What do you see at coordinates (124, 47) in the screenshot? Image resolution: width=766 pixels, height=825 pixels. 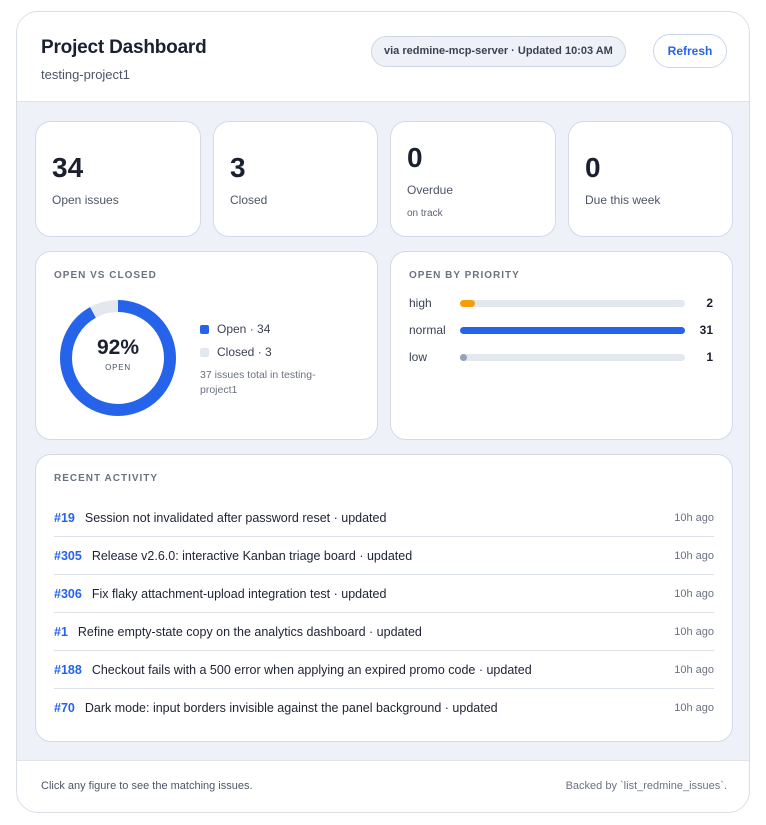 I see `page-title: Project Dashboard` at bounding box center [124, 47].